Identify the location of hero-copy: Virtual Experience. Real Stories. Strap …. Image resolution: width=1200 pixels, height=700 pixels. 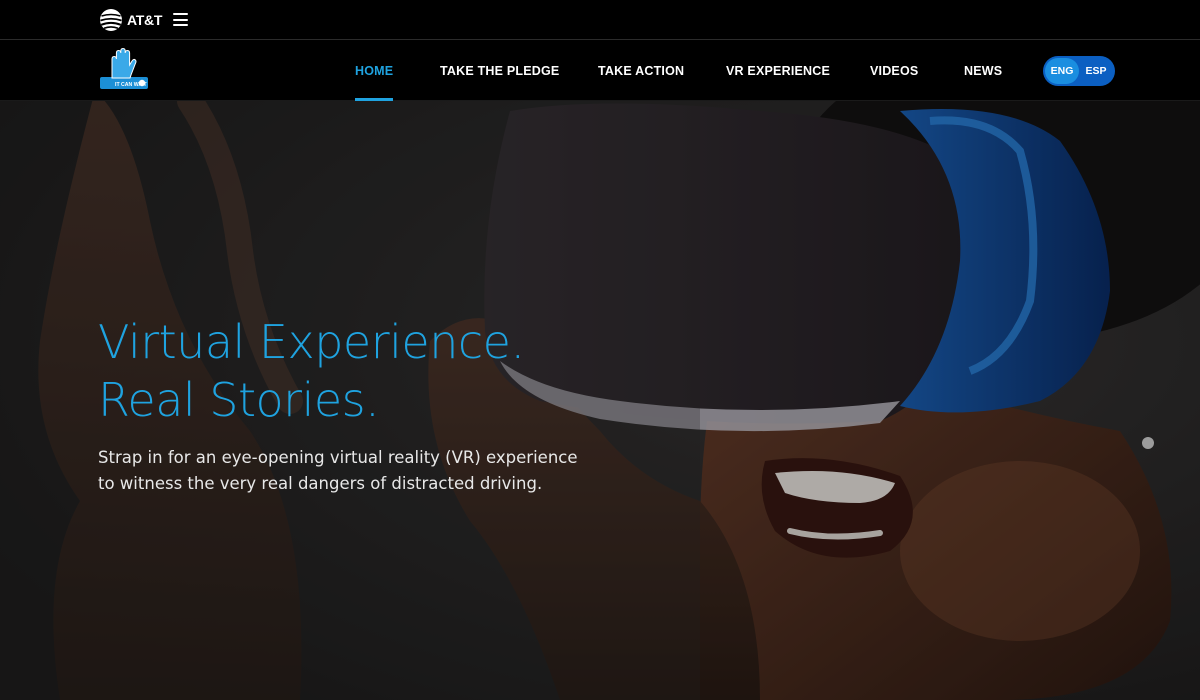
(378, 405).